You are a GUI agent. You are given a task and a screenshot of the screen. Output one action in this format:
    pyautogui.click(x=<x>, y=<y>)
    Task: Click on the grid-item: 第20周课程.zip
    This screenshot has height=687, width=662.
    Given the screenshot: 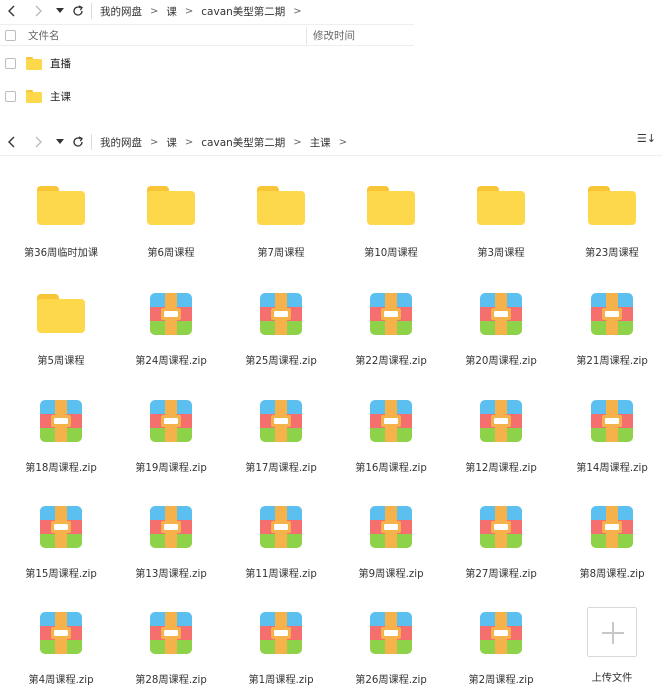 What is the action you would take?
    pyautogui.click(x=501, y=336)
    